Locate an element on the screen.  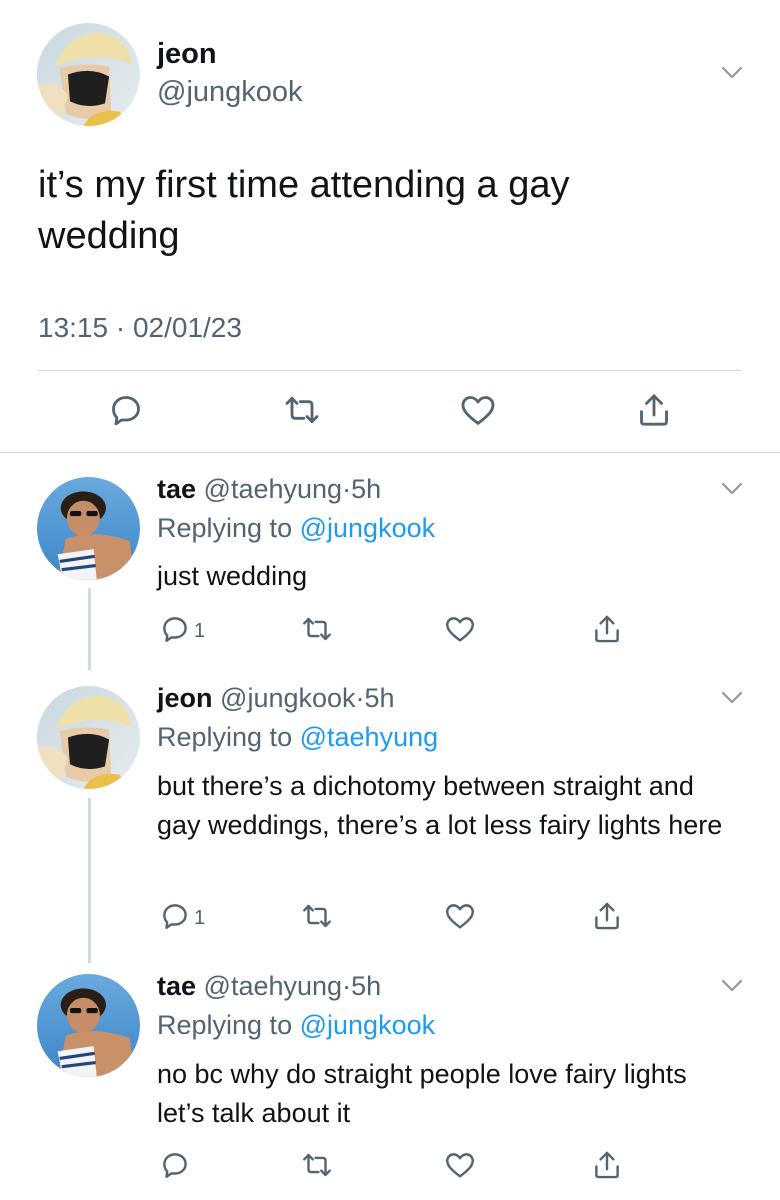
main-tweet-display-name: jeon is located at coordinates (187, 54).